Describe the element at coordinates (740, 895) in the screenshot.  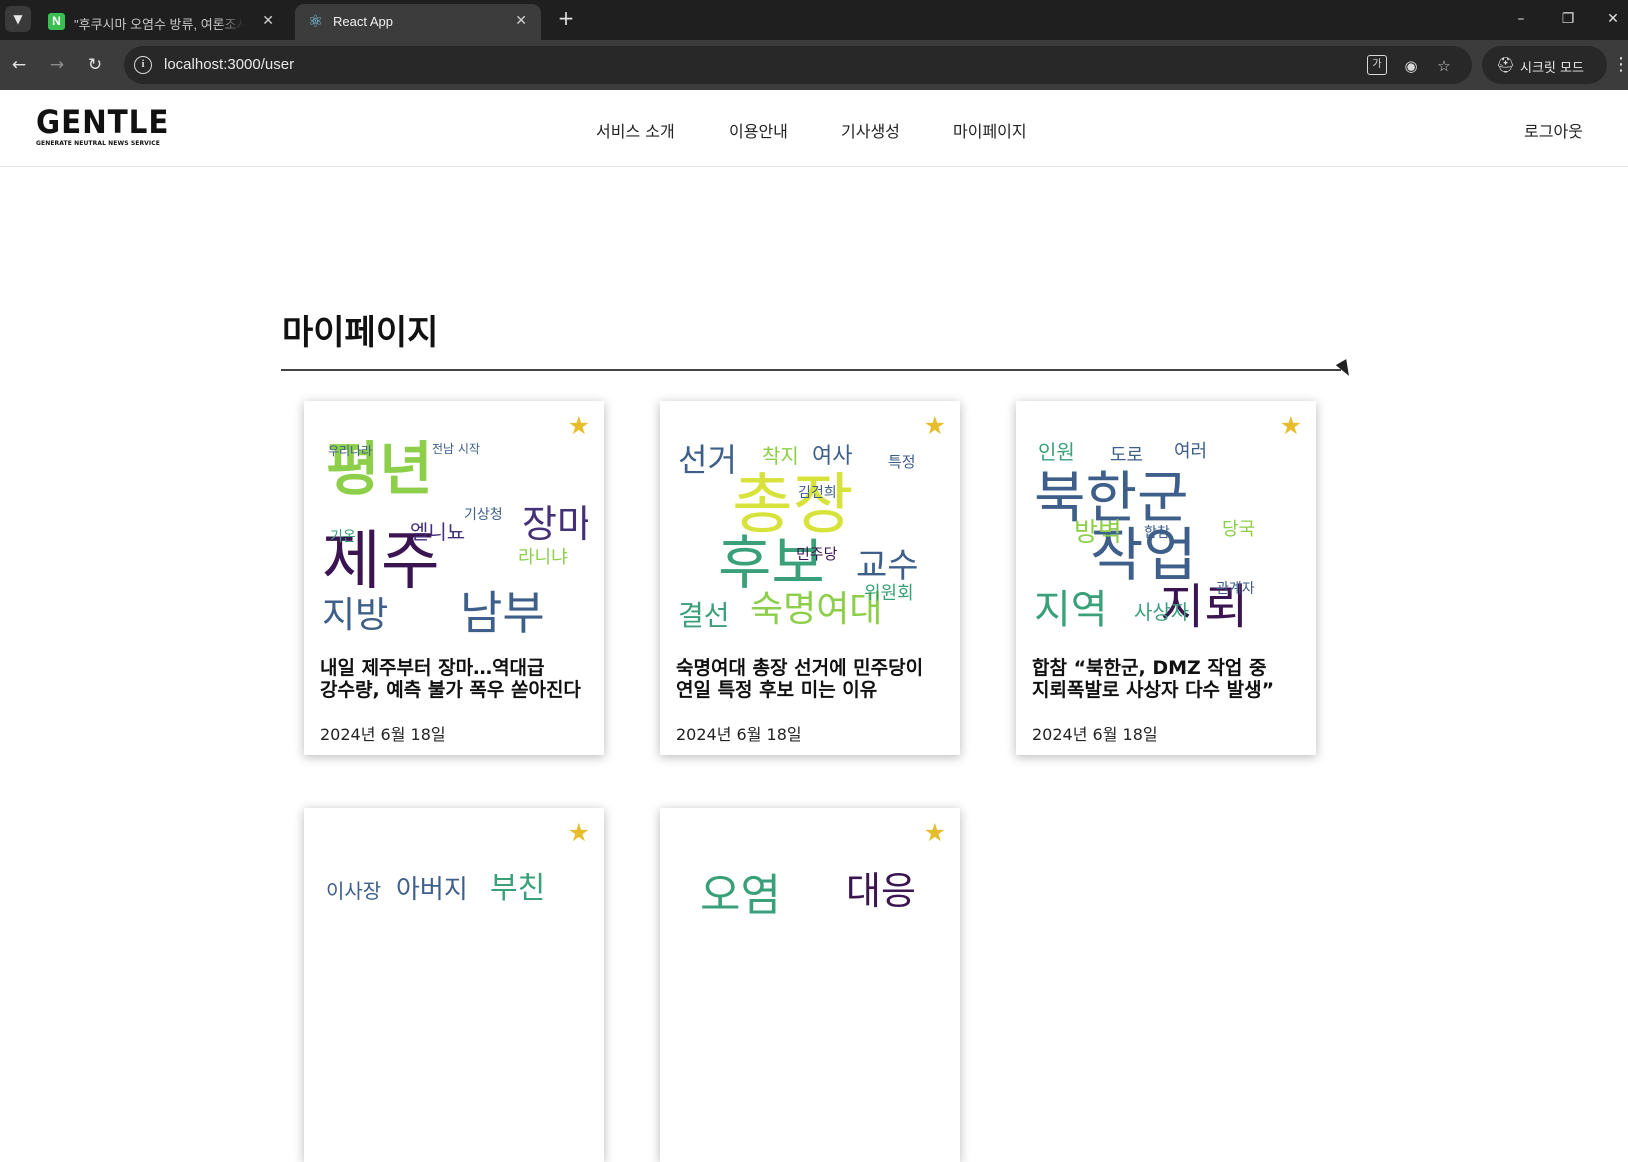
I see `word-cloud-word: 오염` at that location.